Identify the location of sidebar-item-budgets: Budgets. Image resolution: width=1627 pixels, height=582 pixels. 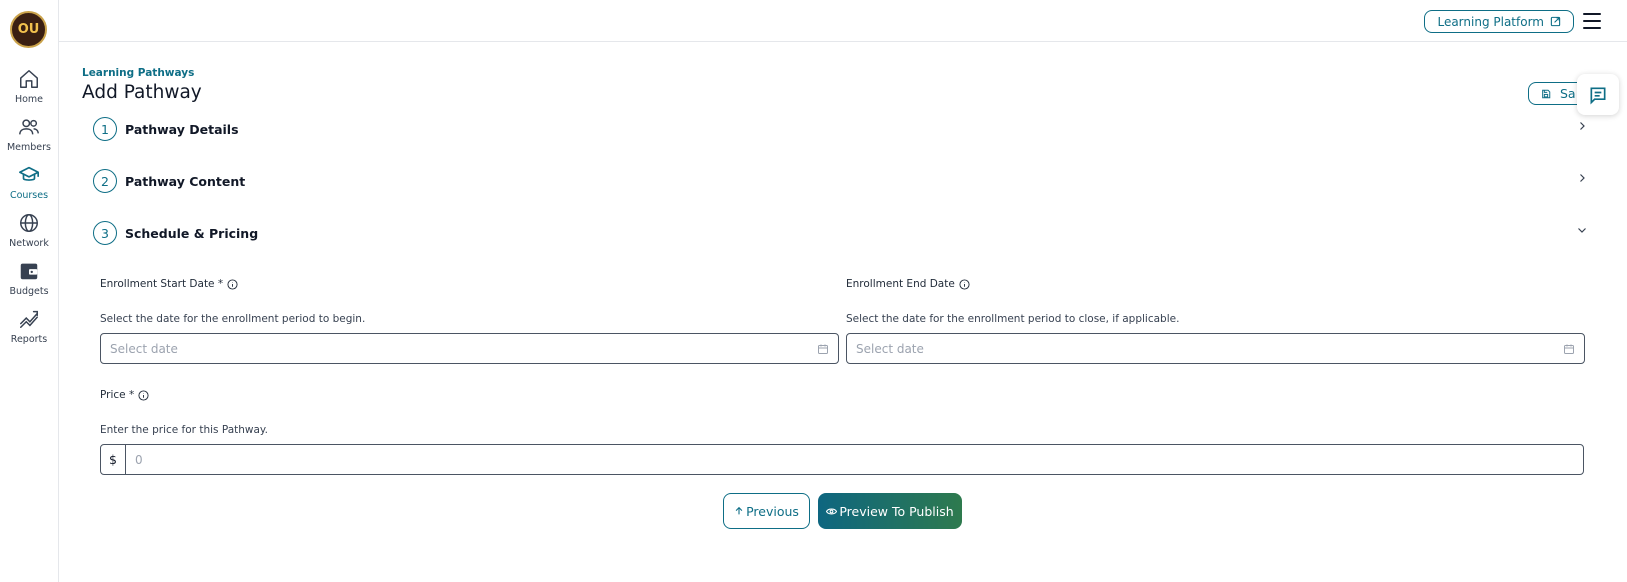
(29, 278).